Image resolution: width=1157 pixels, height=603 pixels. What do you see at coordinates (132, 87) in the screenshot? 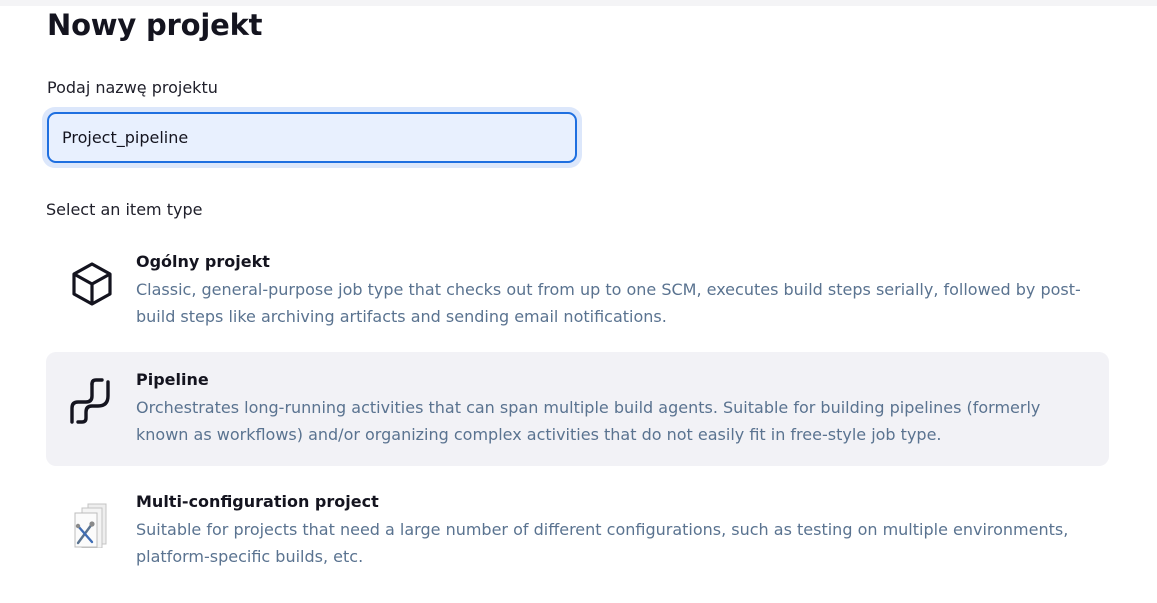
I see `project-name-label: Podaj nazwę projektu` at bounding box center [132, 87].